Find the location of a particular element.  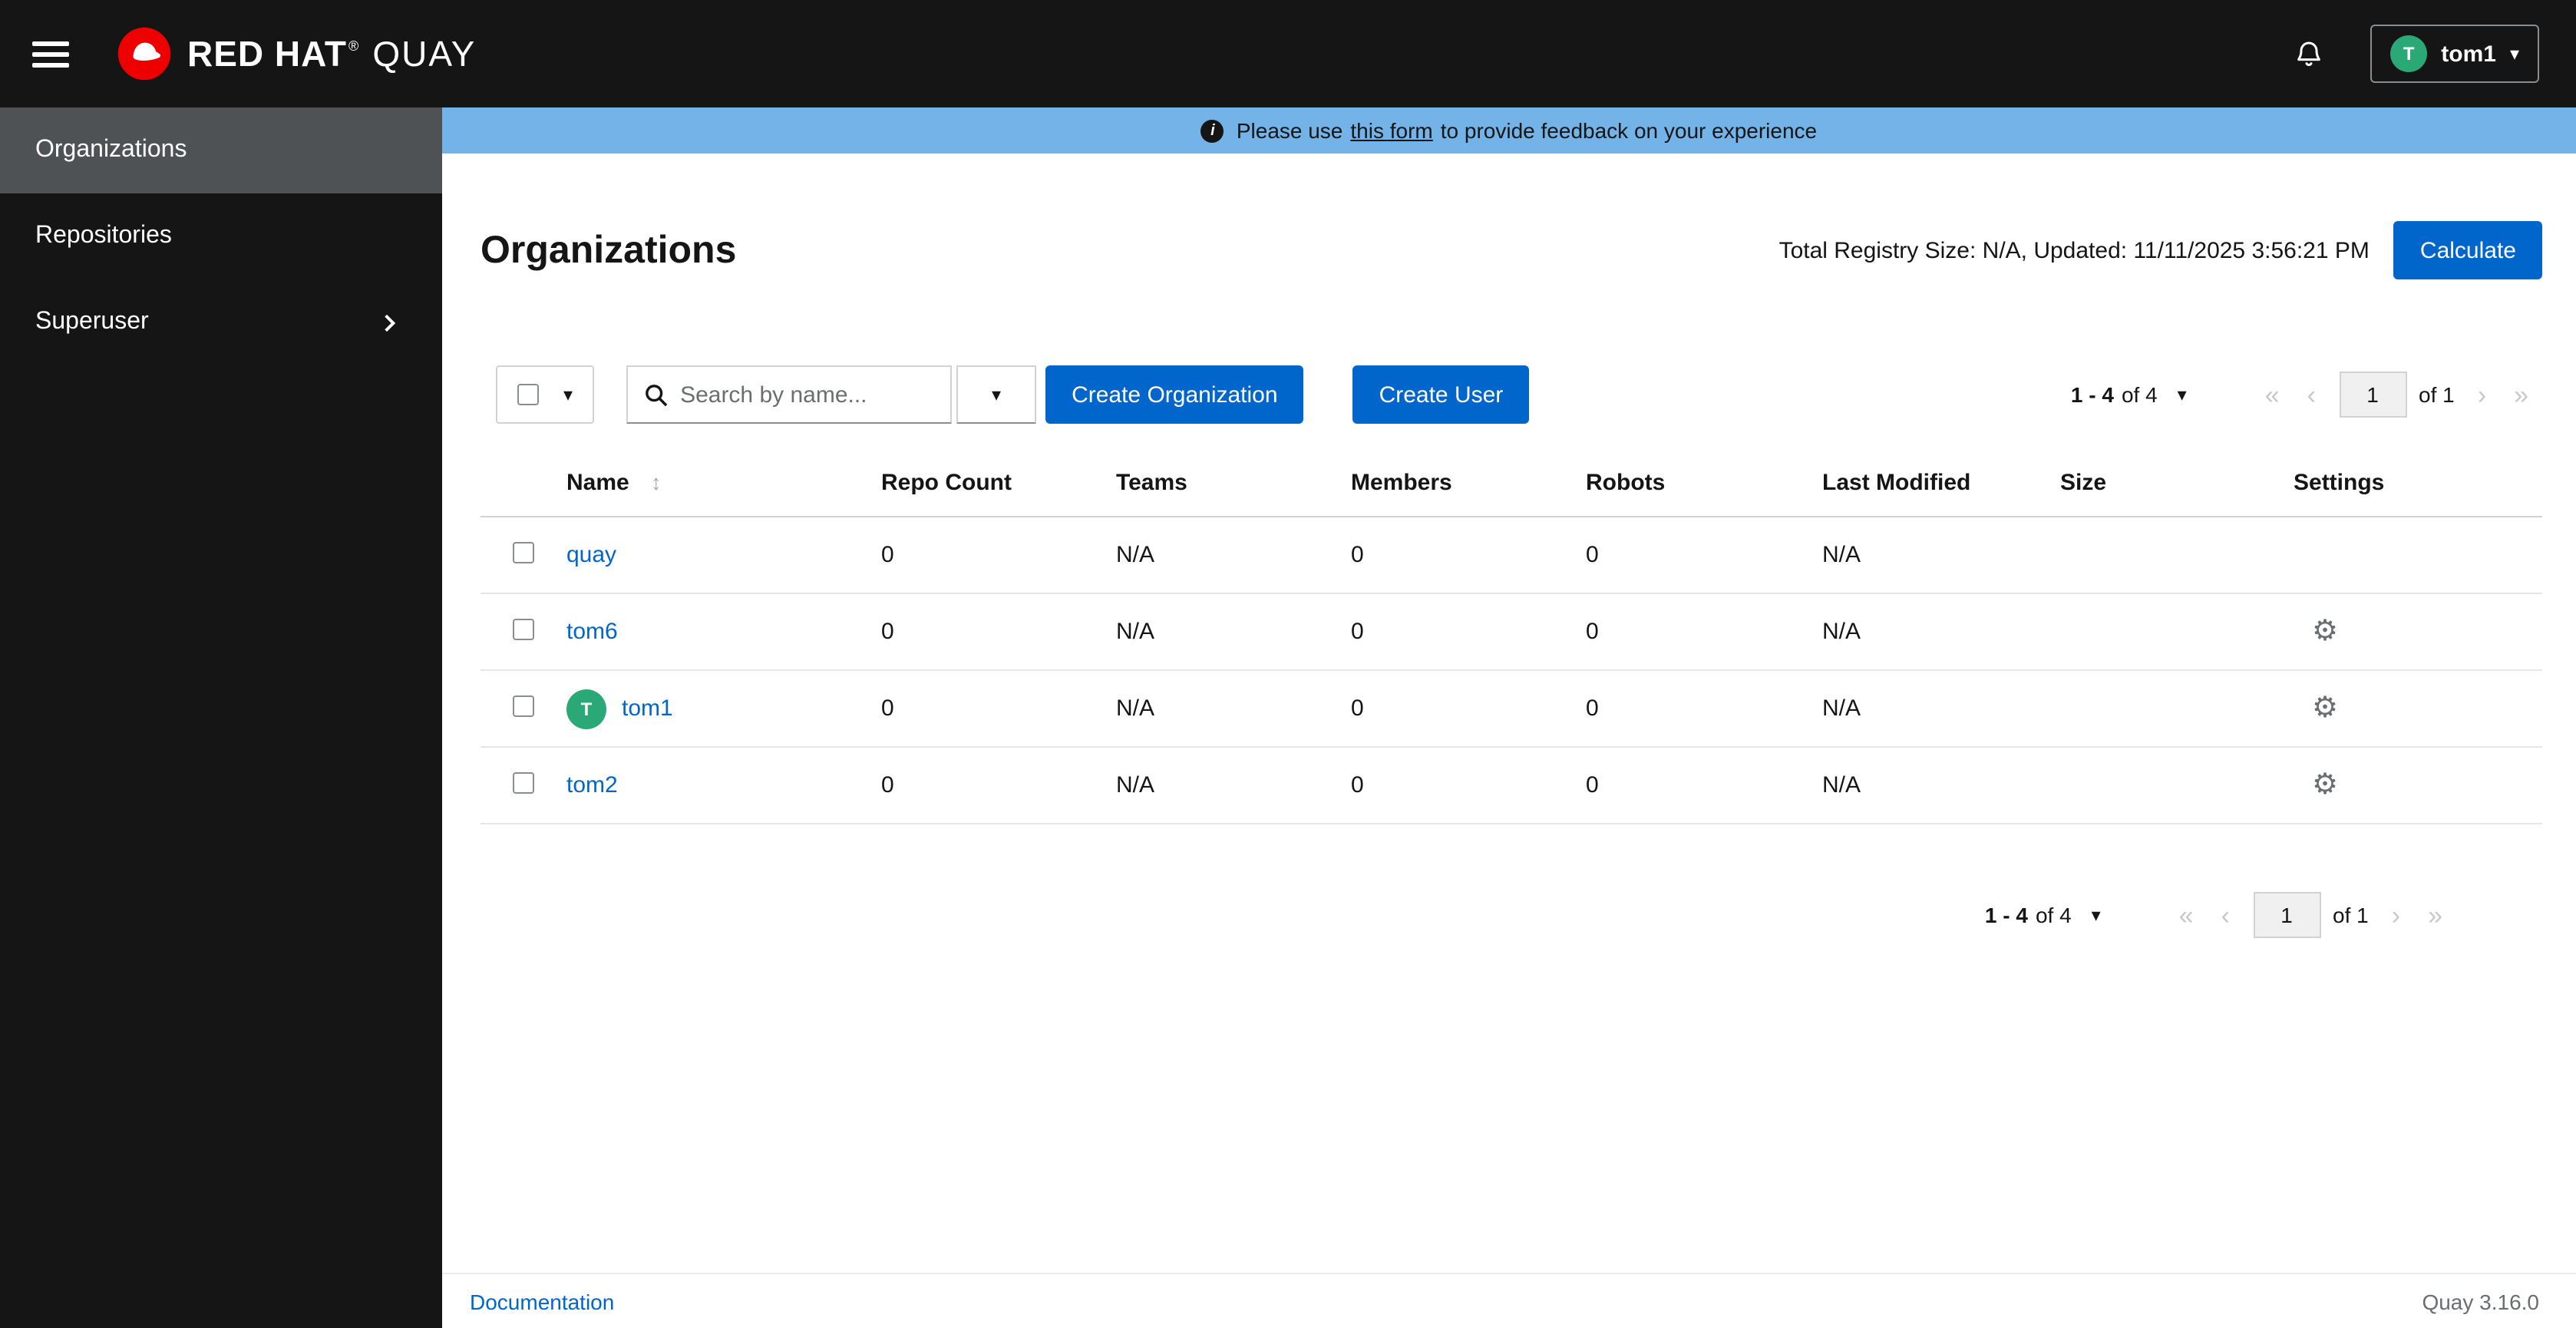

sidebar-item-label: Organizations is located at coordinates (111, 150).